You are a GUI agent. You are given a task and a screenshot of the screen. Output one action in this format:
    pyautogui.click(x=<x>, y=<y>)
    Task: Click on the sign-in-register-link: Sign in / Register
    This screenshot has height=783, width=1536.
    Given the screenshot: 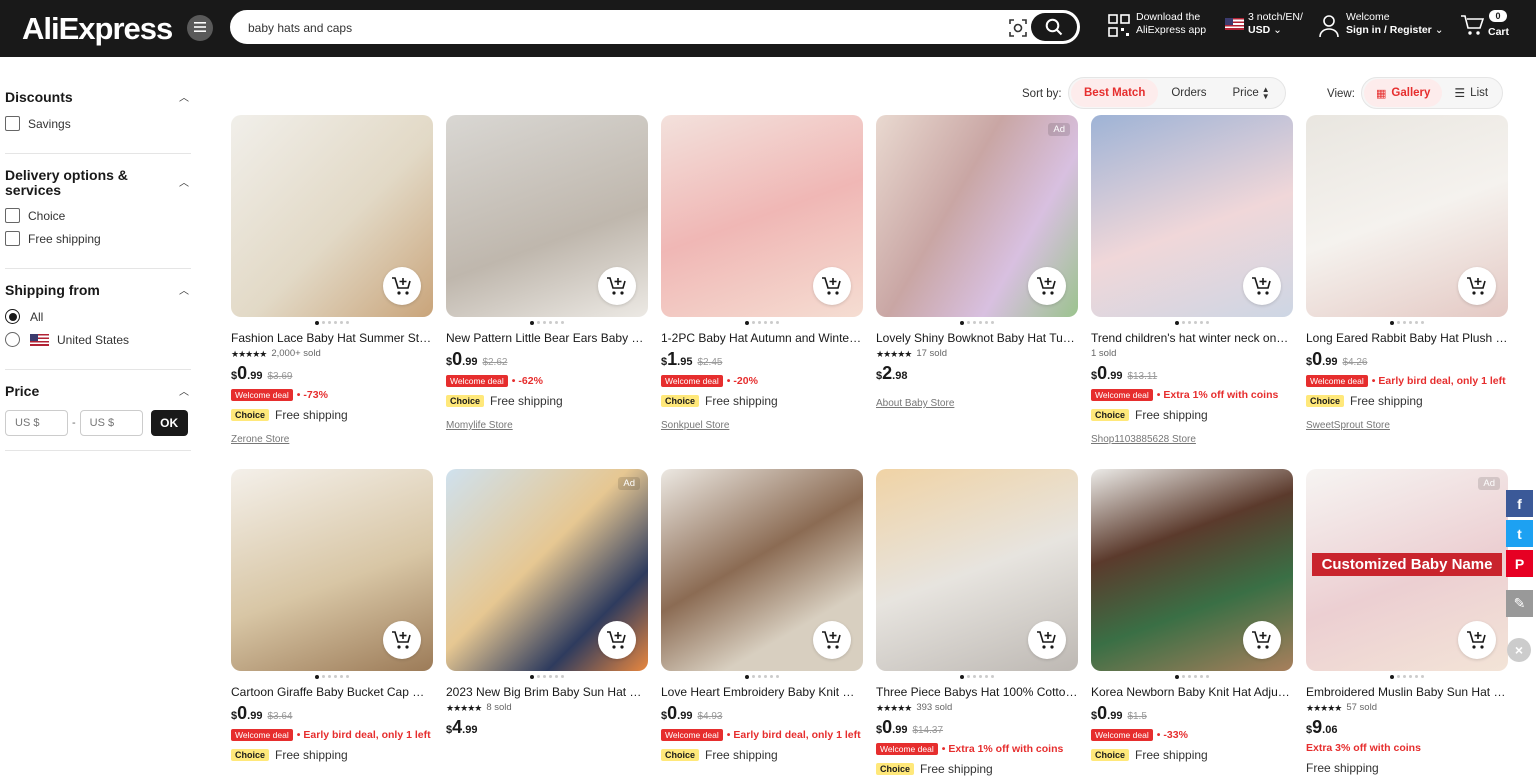 What is the action you would take?
    pyautogui.click(x=1389, y=30)
    